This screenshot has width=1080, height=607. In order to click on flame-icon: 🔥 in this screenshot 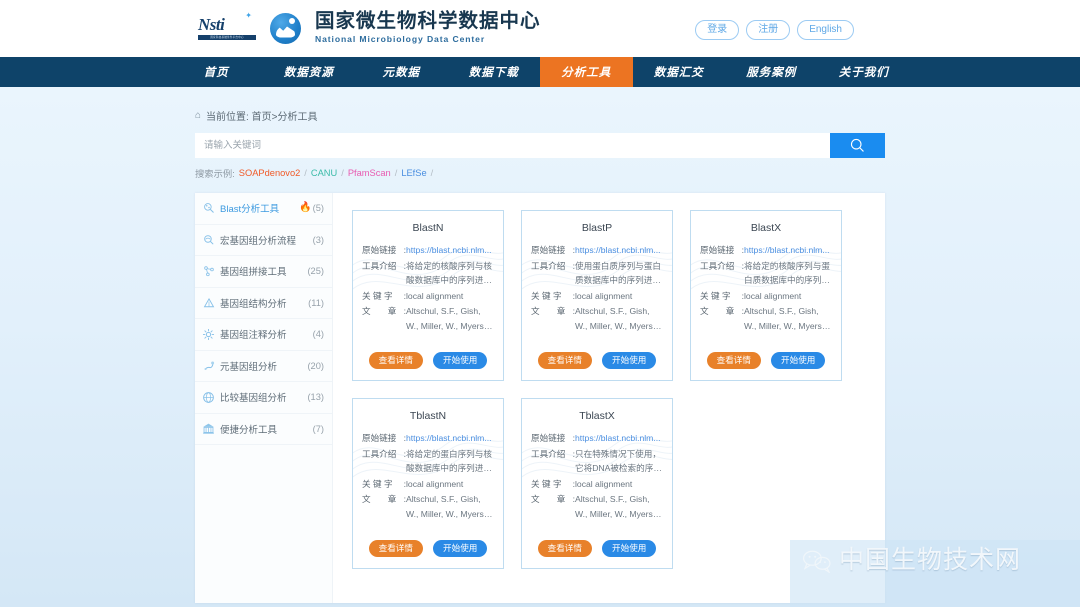, I will do `click(305, 208)`.